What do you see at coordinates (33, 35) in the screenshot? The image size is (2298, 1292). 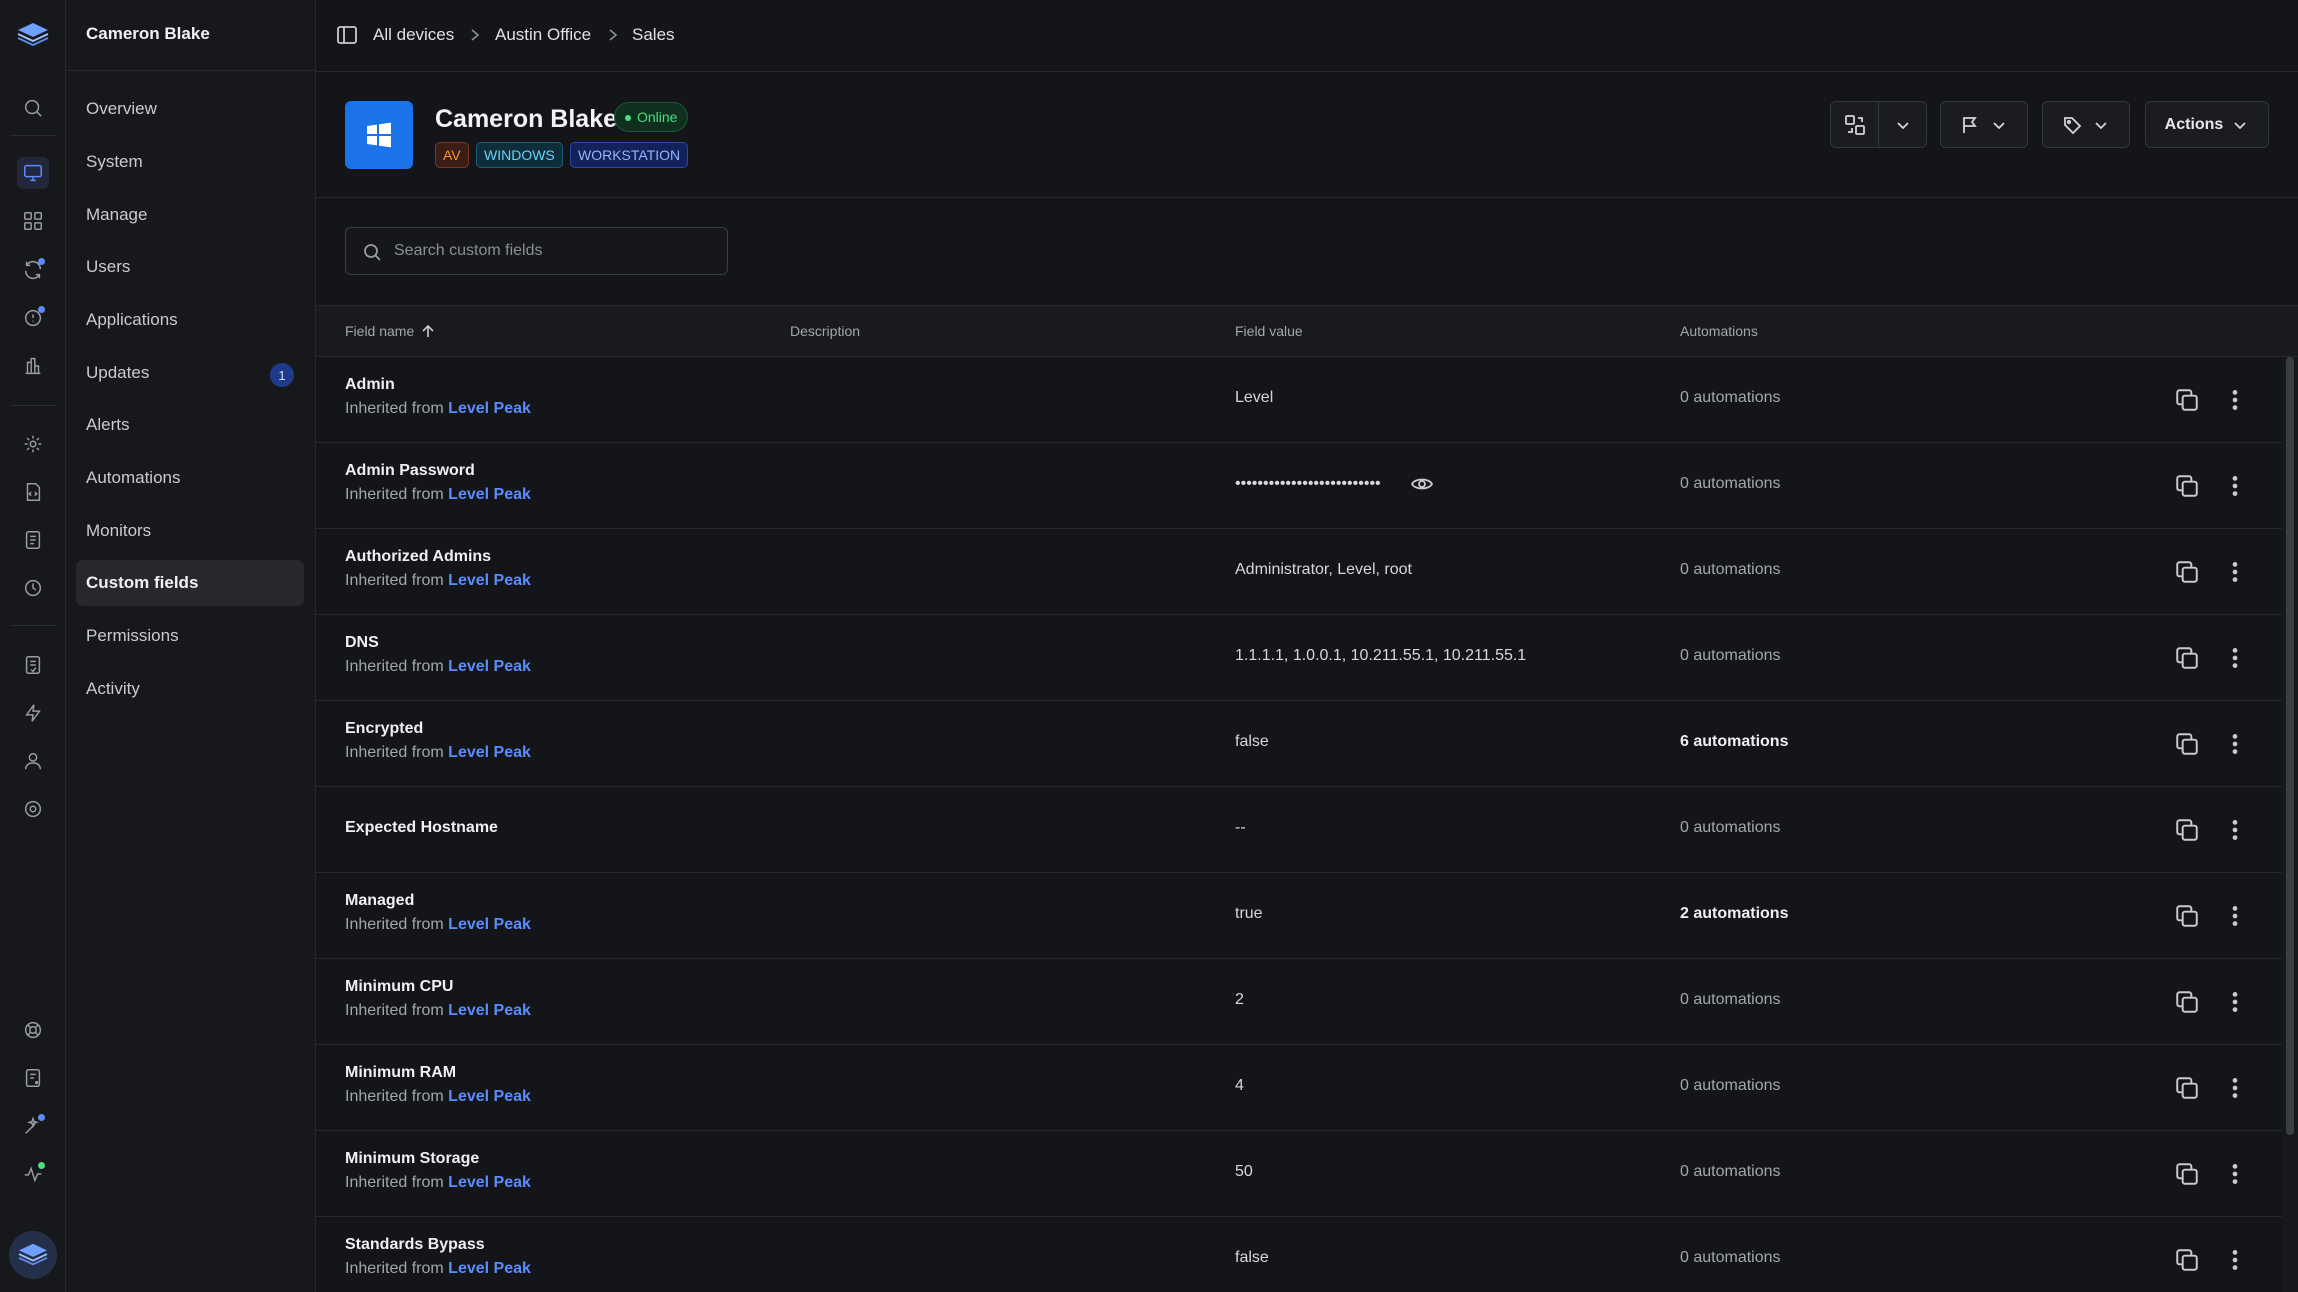 I see `app-logo-icon` at bounding box center [33, 35].